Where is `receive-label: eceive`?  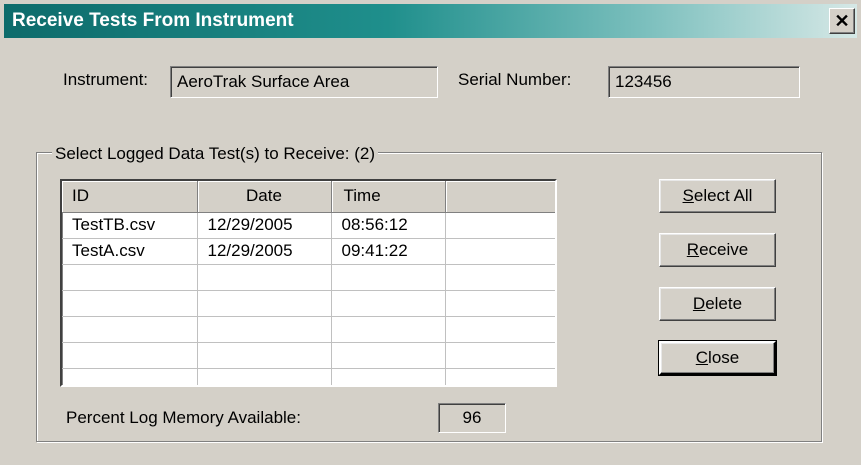 receive-label: eceive is located at coordinates (724, 249).